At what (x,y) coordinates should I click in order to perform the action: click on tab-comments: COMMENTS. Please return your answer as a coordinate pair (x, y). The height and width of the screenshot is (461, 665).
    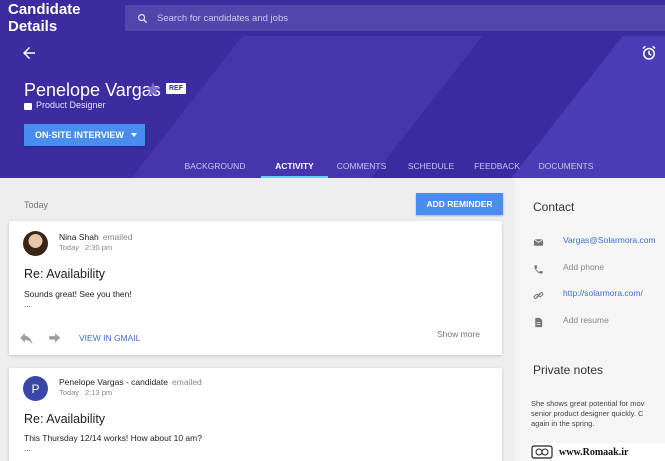
    Looking at the image, I should click on (361, 166).